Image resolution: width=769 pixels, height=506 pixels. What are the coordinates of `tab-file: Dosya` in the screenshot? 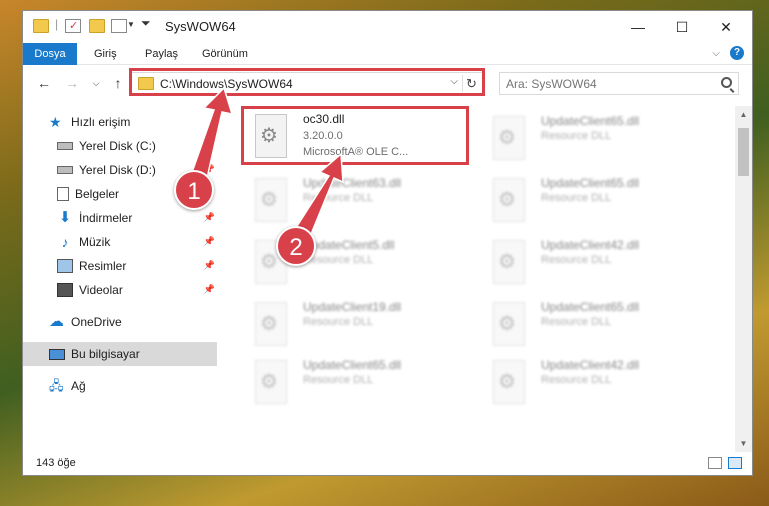 It's located at (50, 54).